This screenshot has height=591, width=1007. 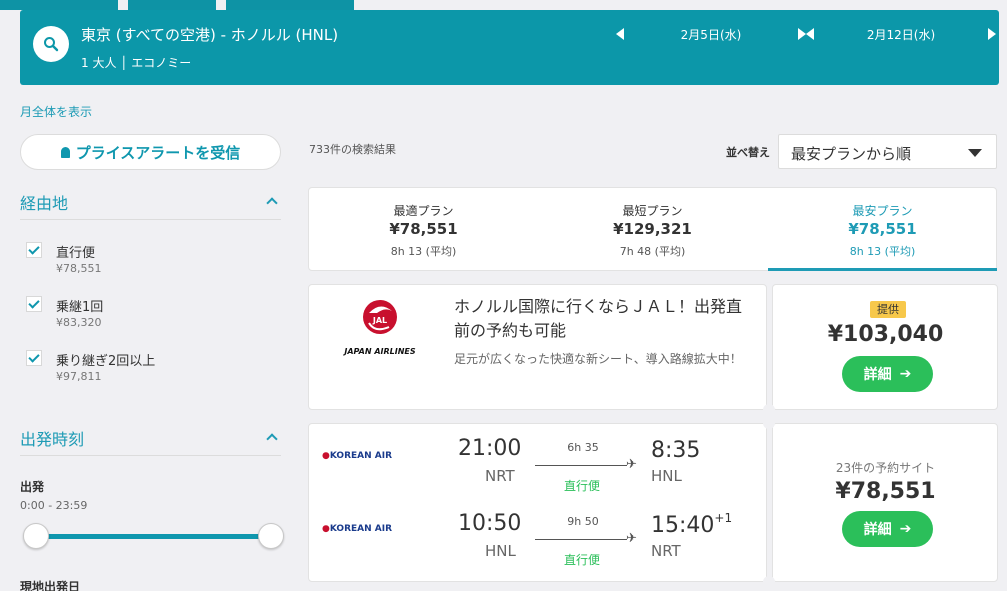 I want to click on local-departure-label: 現地出発日, so click(x=50, y=585).